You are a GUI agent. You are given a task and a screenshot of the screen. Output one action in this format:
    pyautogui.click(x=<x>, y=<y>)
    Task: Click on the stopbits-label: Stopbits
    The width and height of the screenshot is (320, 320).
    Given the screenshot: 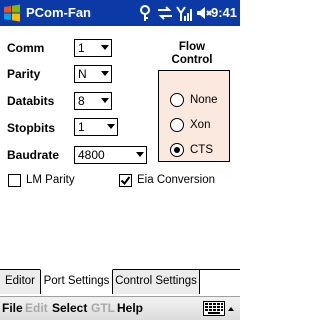 What is the action you would take?
    pyautogui.click(x=31, y=128)
    